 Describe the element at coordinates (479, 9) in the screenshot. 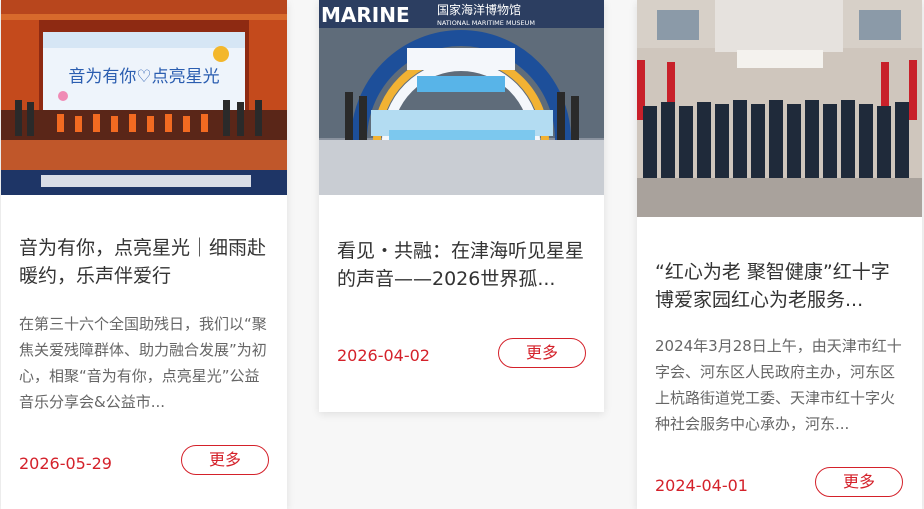

I see `museum-sign-cn: 国家海洋博物馆` at that location.